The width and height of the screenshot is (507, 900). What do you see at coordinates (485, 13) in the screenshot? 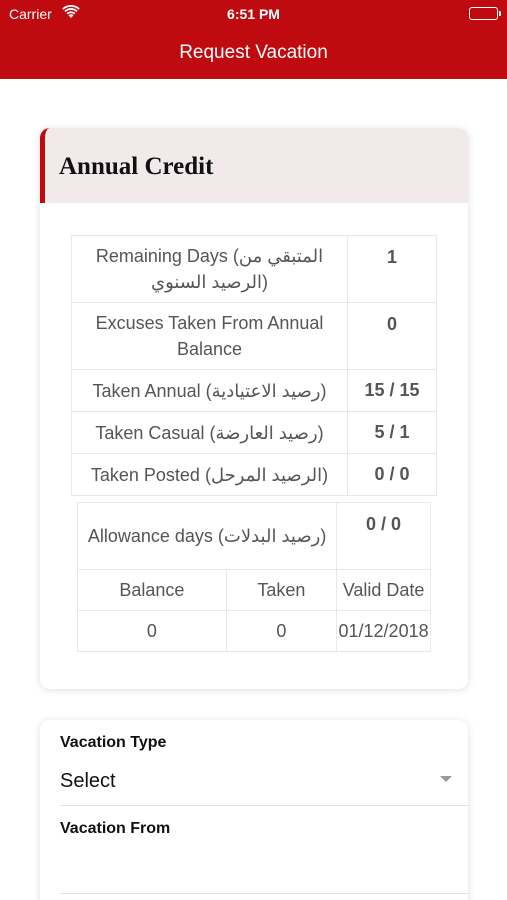
I see `battery-icon` at bounding box center [485, 13].